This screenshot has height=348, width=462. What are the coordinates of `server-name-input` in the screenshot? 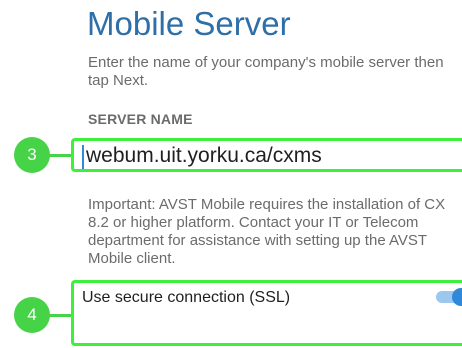 It's located at (272, 156).